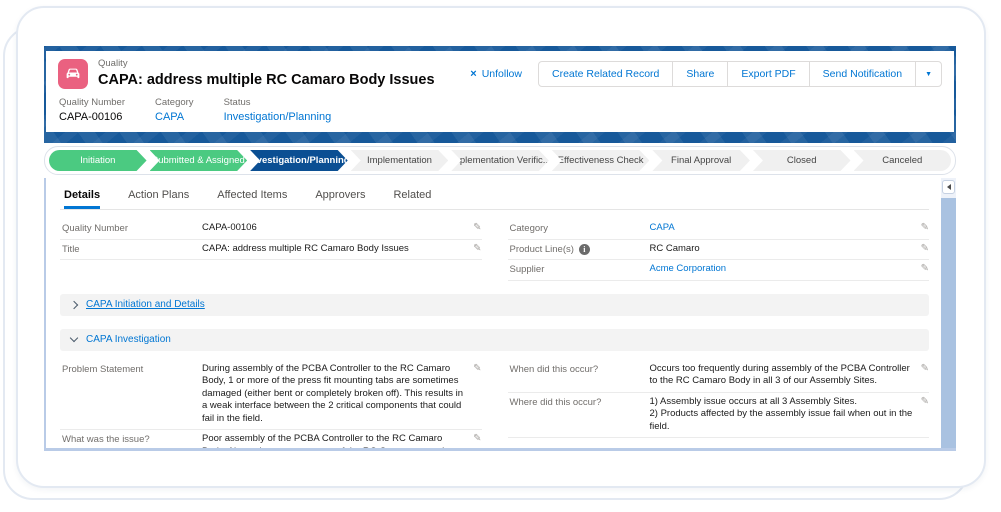 The width and height of the screenshot is (1001, 512). I want to click on send-notification-button: Send Notification, so click(862, 74).